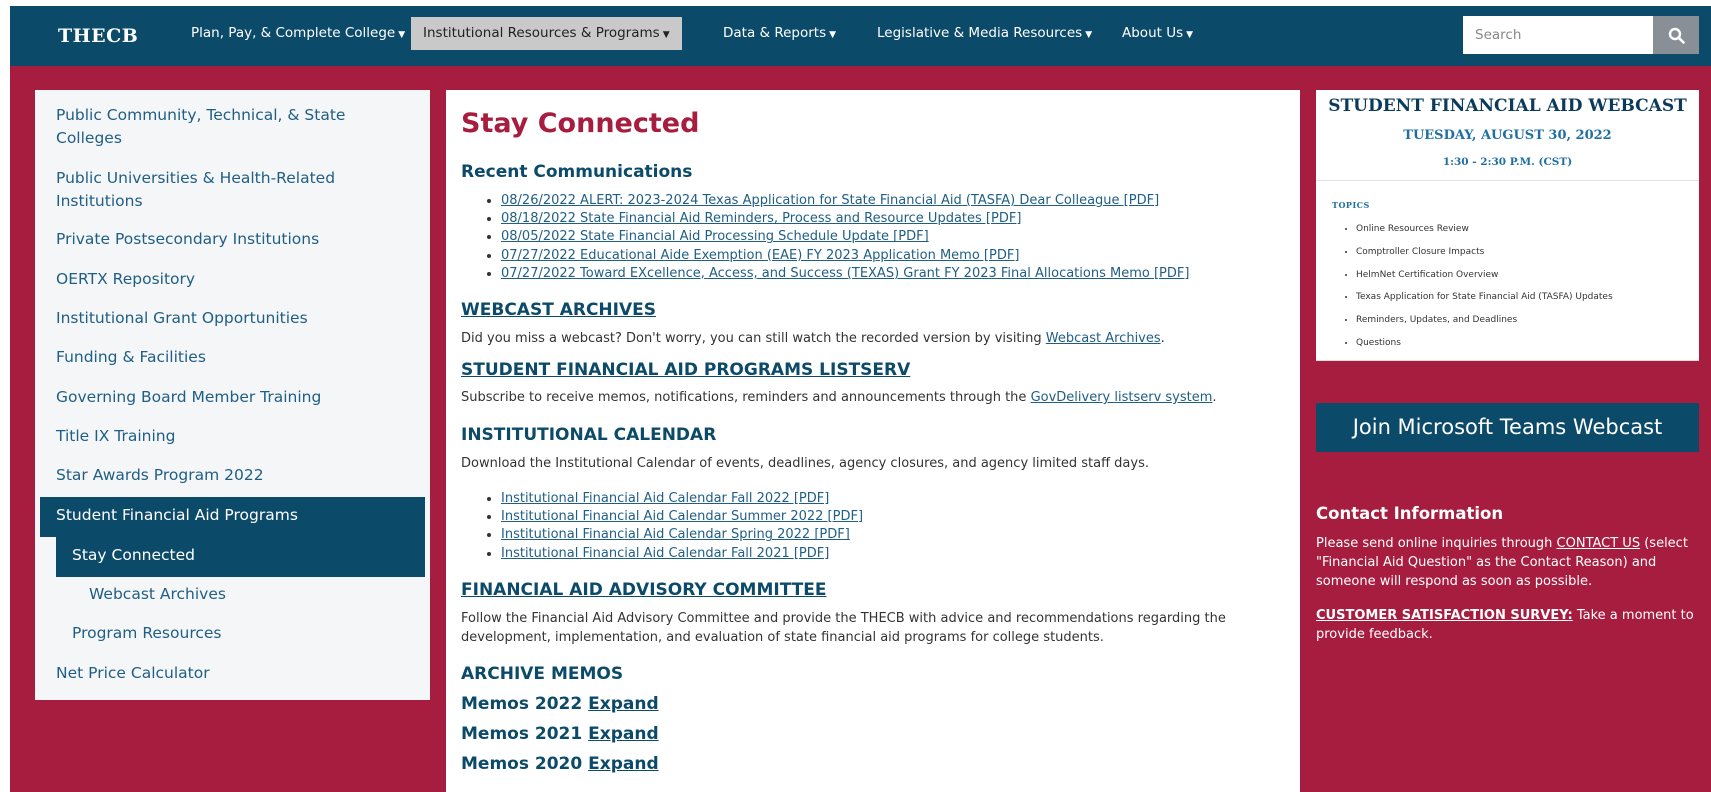  What do you see at coordinates (226, 279) in the screenshot?
I see `sidebar-item-oertx: OERTX Repository` at bounding box center [226, 279].